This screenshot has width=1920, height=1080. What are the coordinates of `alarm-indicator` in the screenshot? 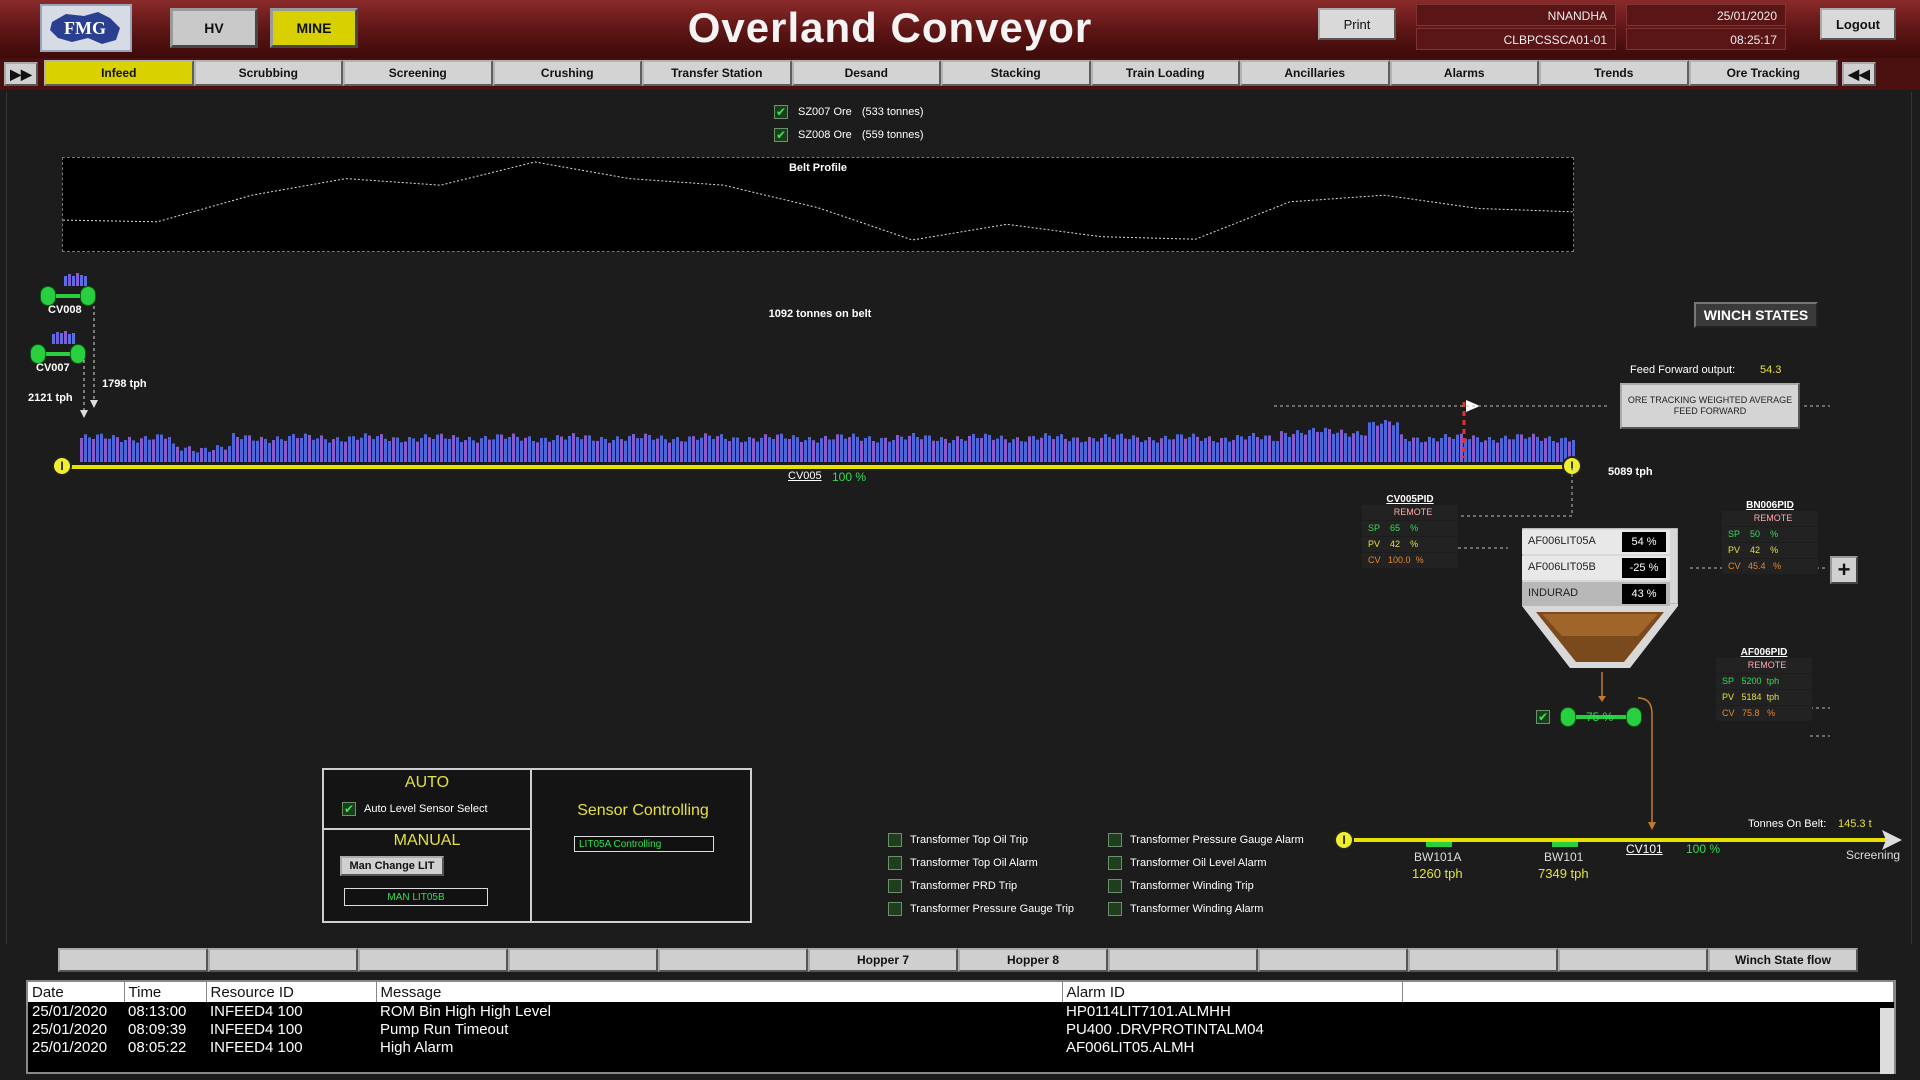 It's located at (895, 862).